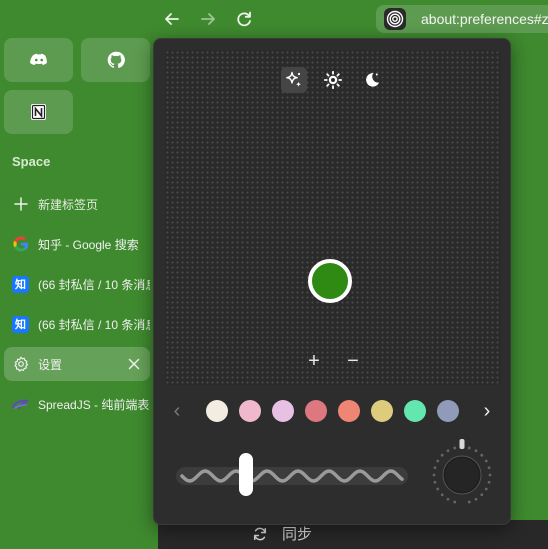 This screenshot has width=548, height=549. I want to click on essential-discord, so click(38, 60).